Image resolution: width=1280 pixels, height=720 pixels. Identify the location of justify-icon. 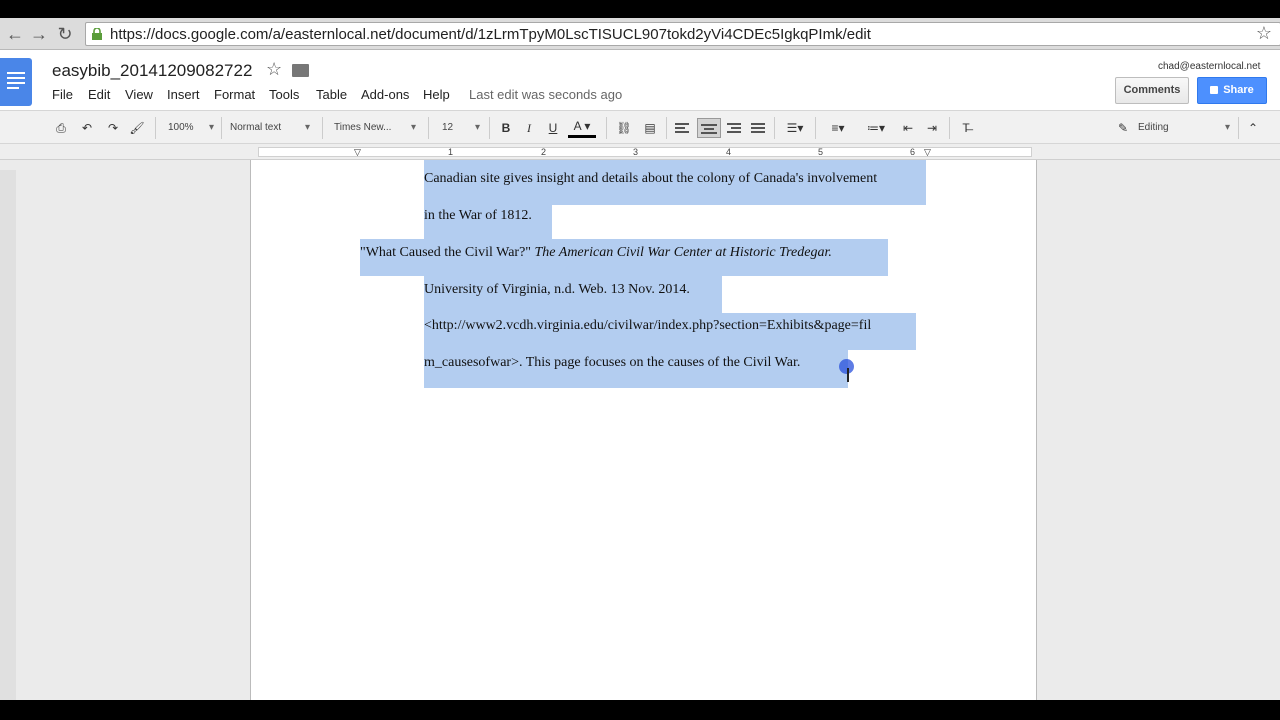
(758, 128).